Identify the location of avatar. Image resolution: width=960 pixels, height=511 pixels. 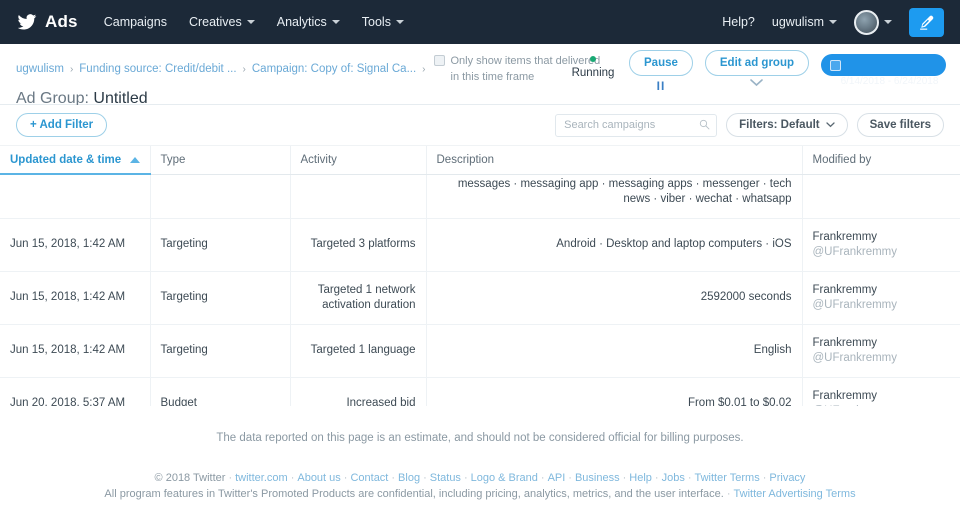
(866, 22).